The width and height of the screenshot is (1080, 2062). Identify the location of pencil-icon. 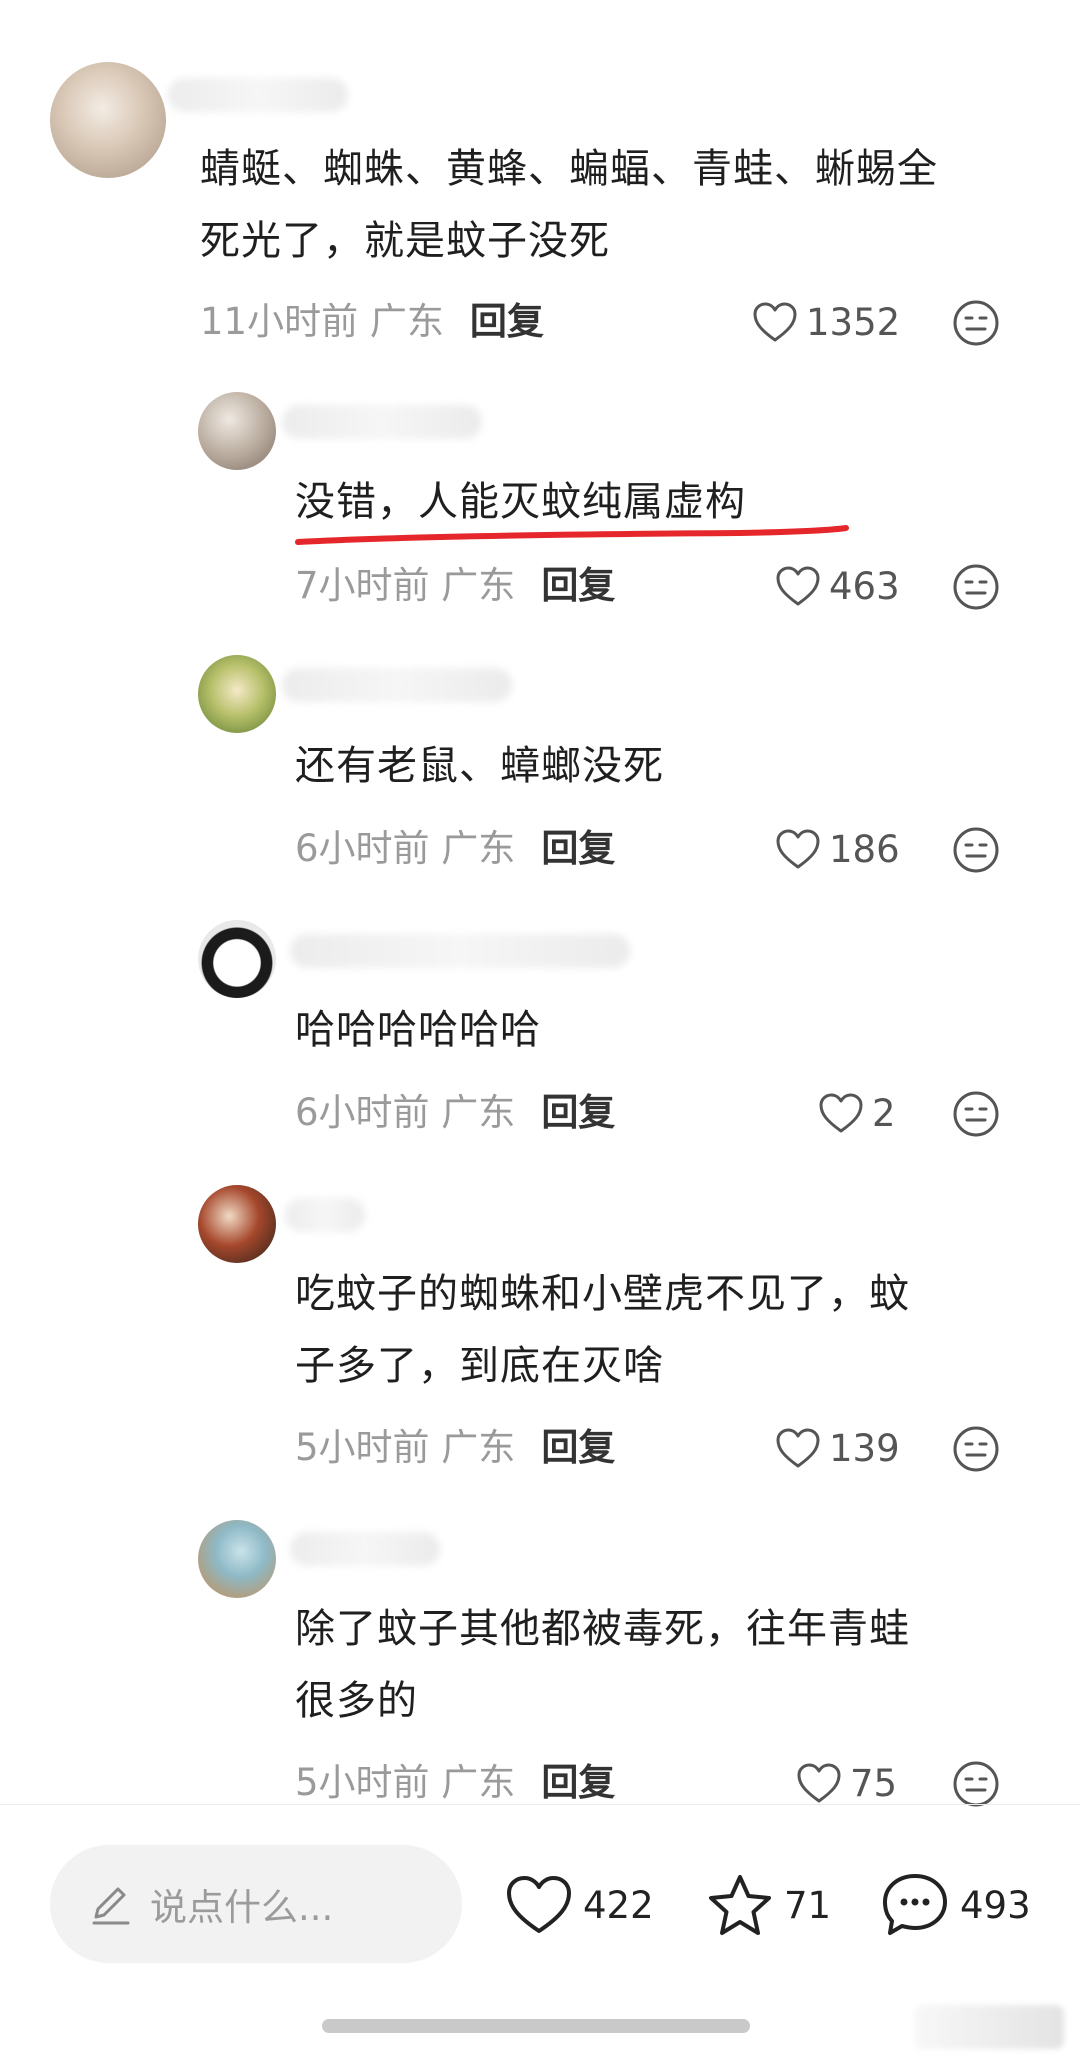
(111, 1906).